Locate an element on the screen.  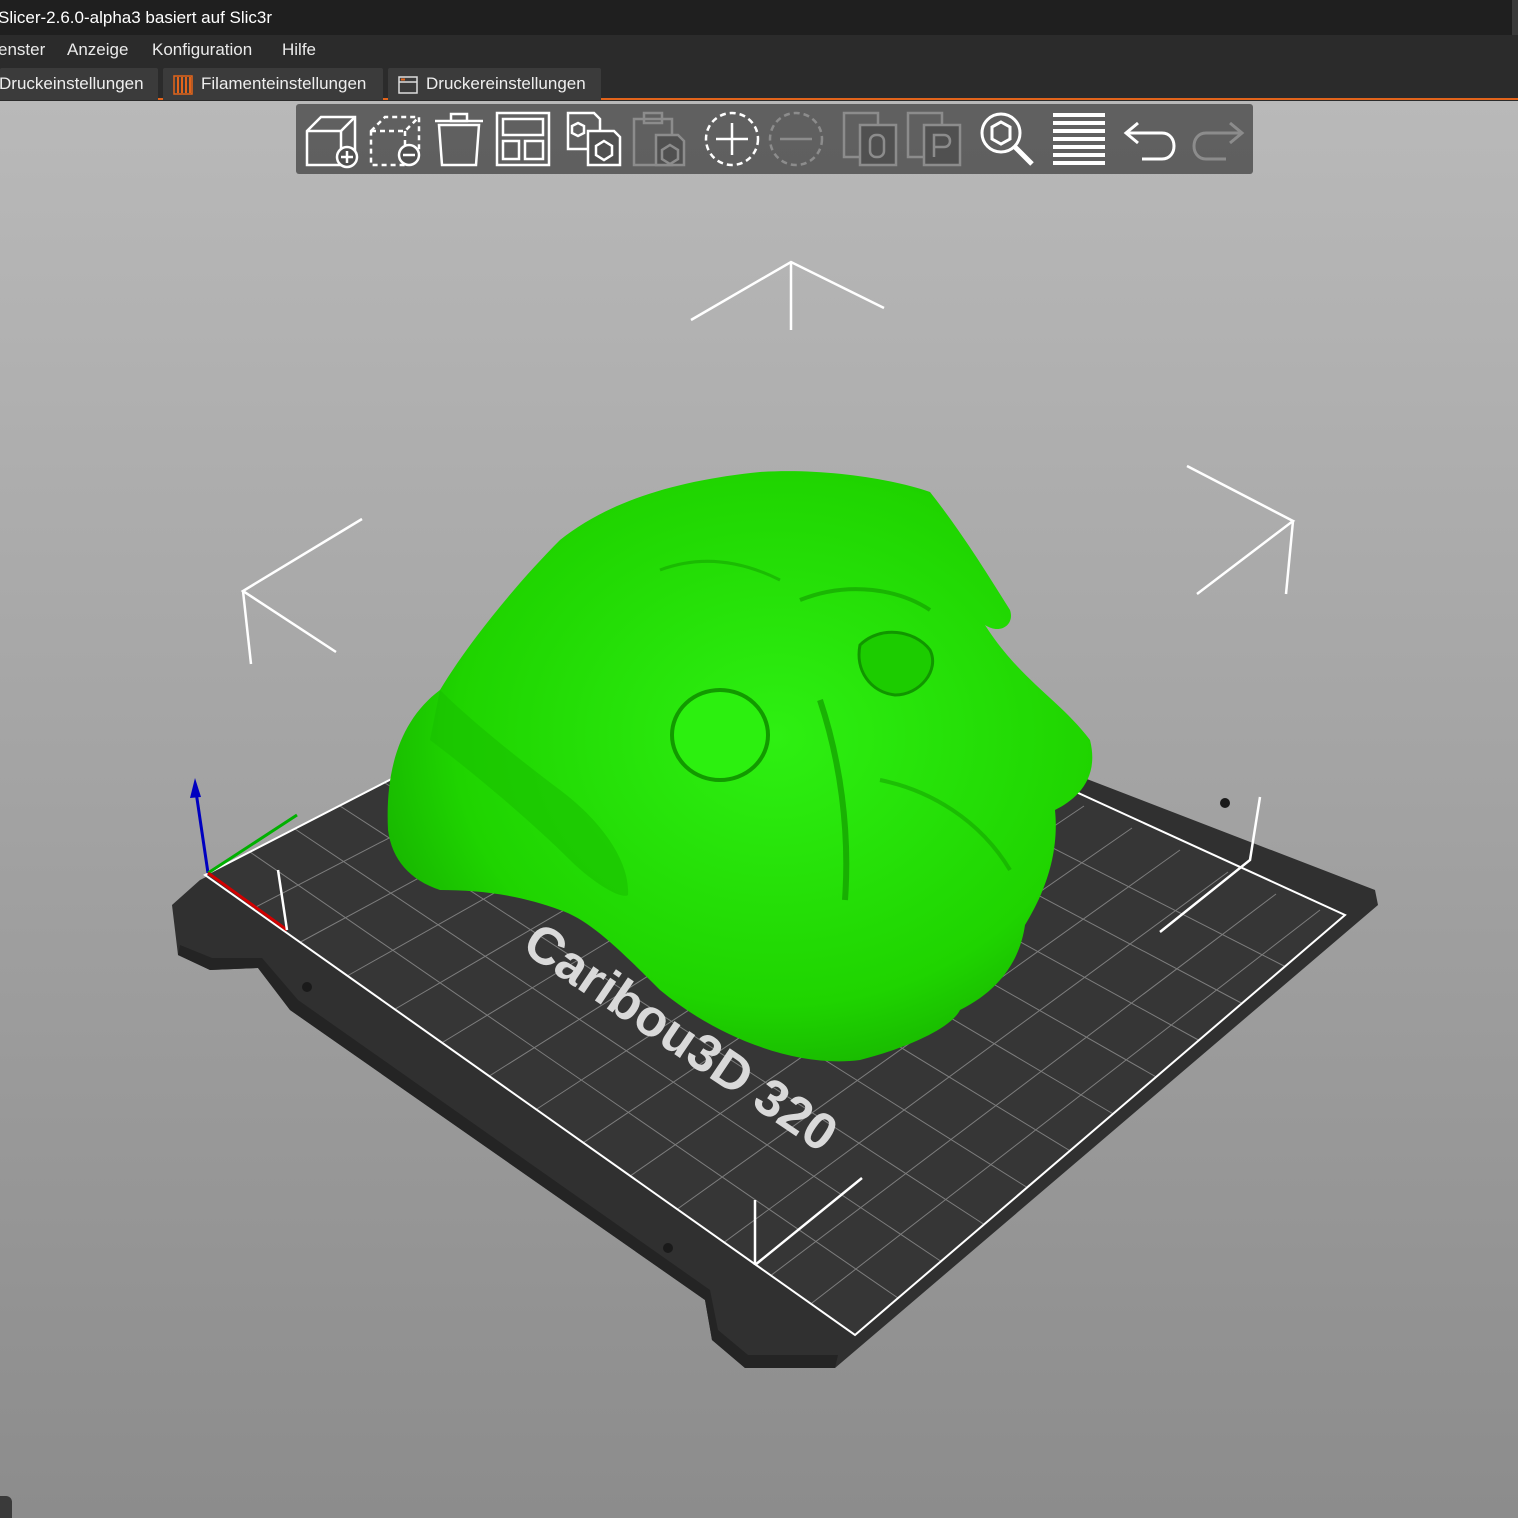
cube-add-icon is located at coordinates (332, 142).